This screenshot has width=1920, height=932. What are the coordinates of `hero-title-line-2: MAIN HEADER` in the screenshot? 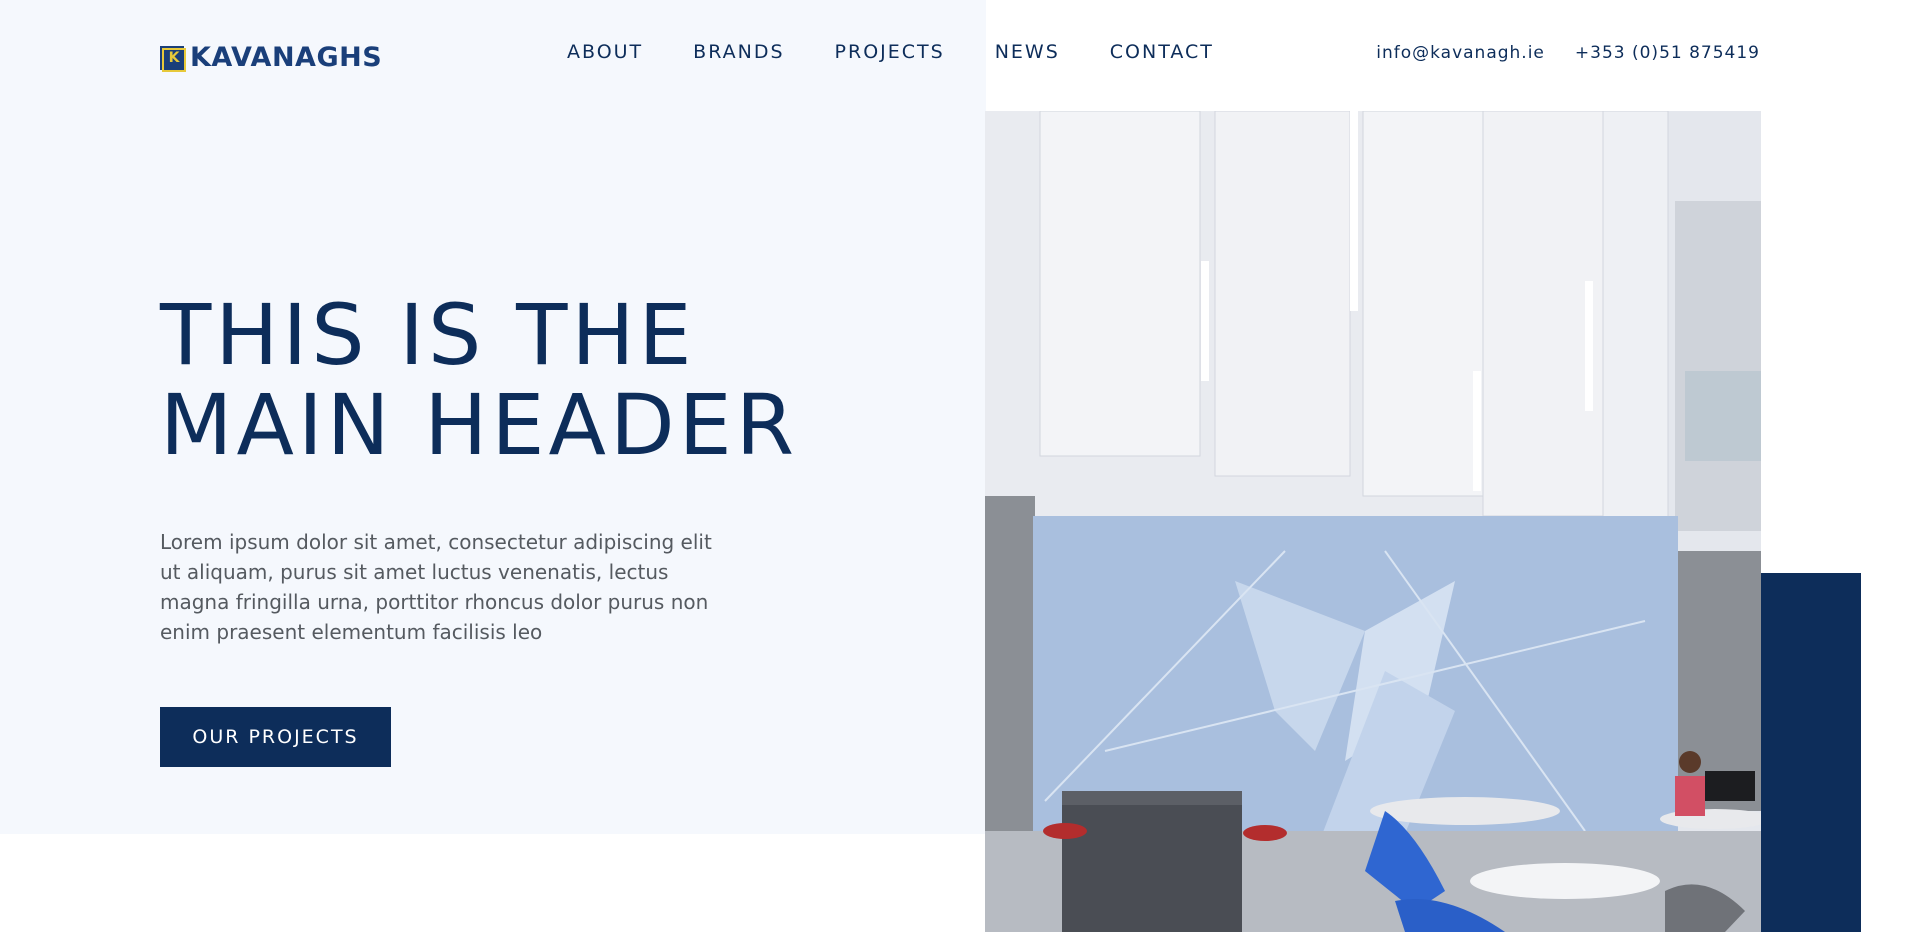 It's located at (479, 425).